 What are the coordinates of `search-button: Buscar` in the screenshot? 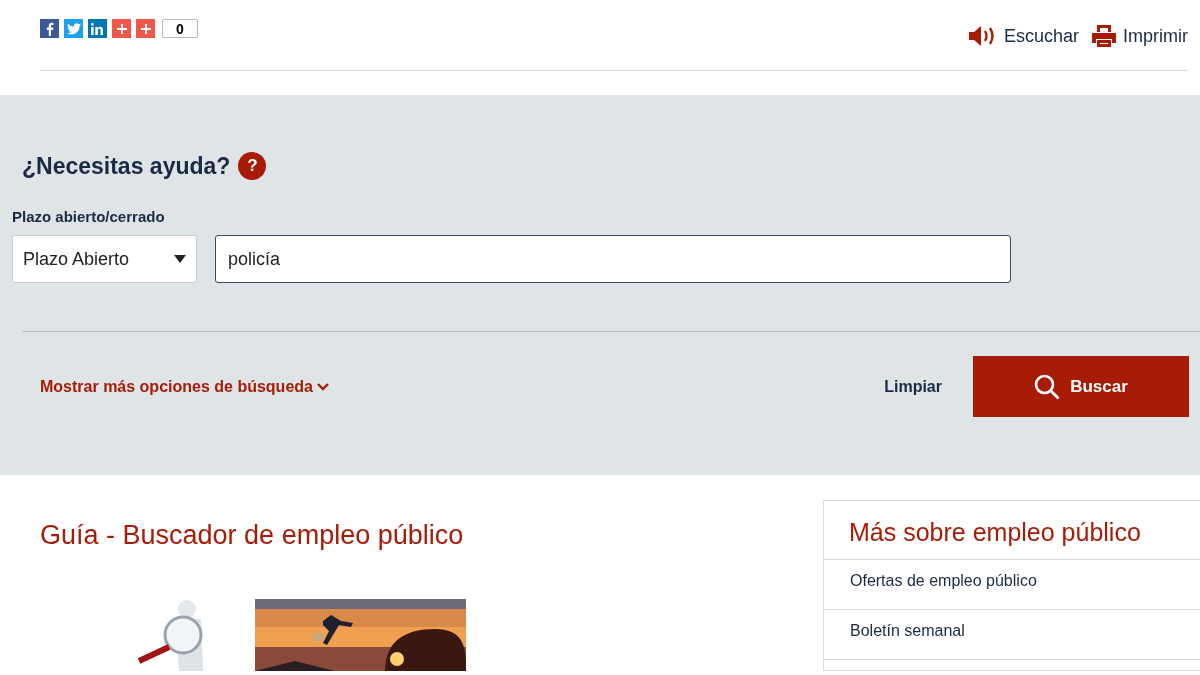 It's located at (1081, 386).